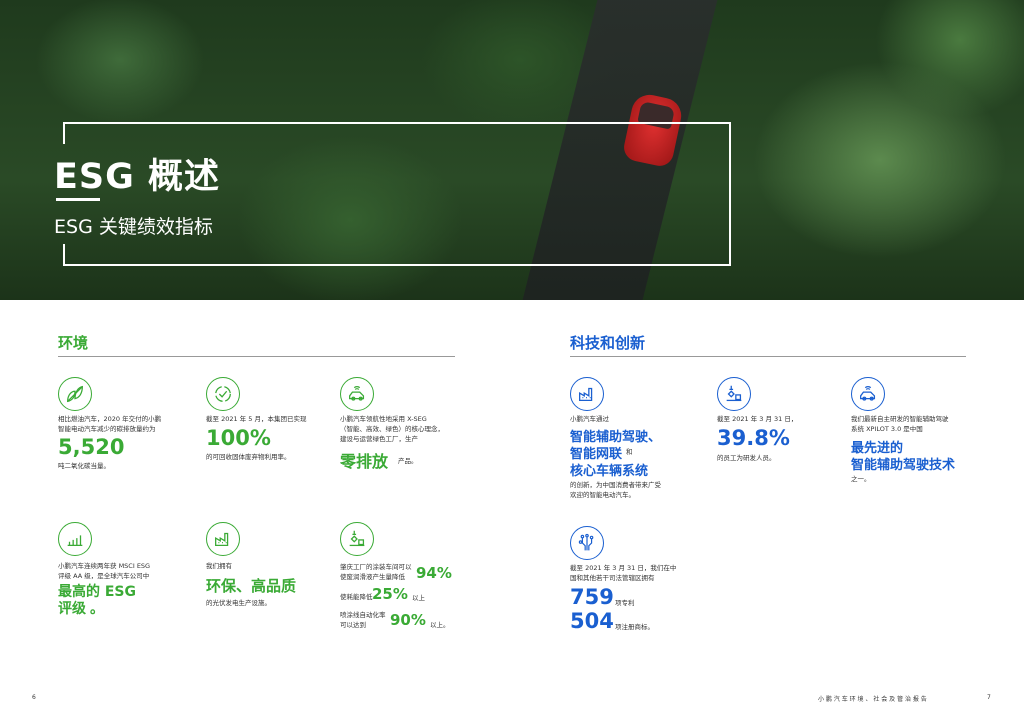 The height and width of the screenshot is (724, 1024). I want to click on environment-heading: 环境, so click(73, 343).